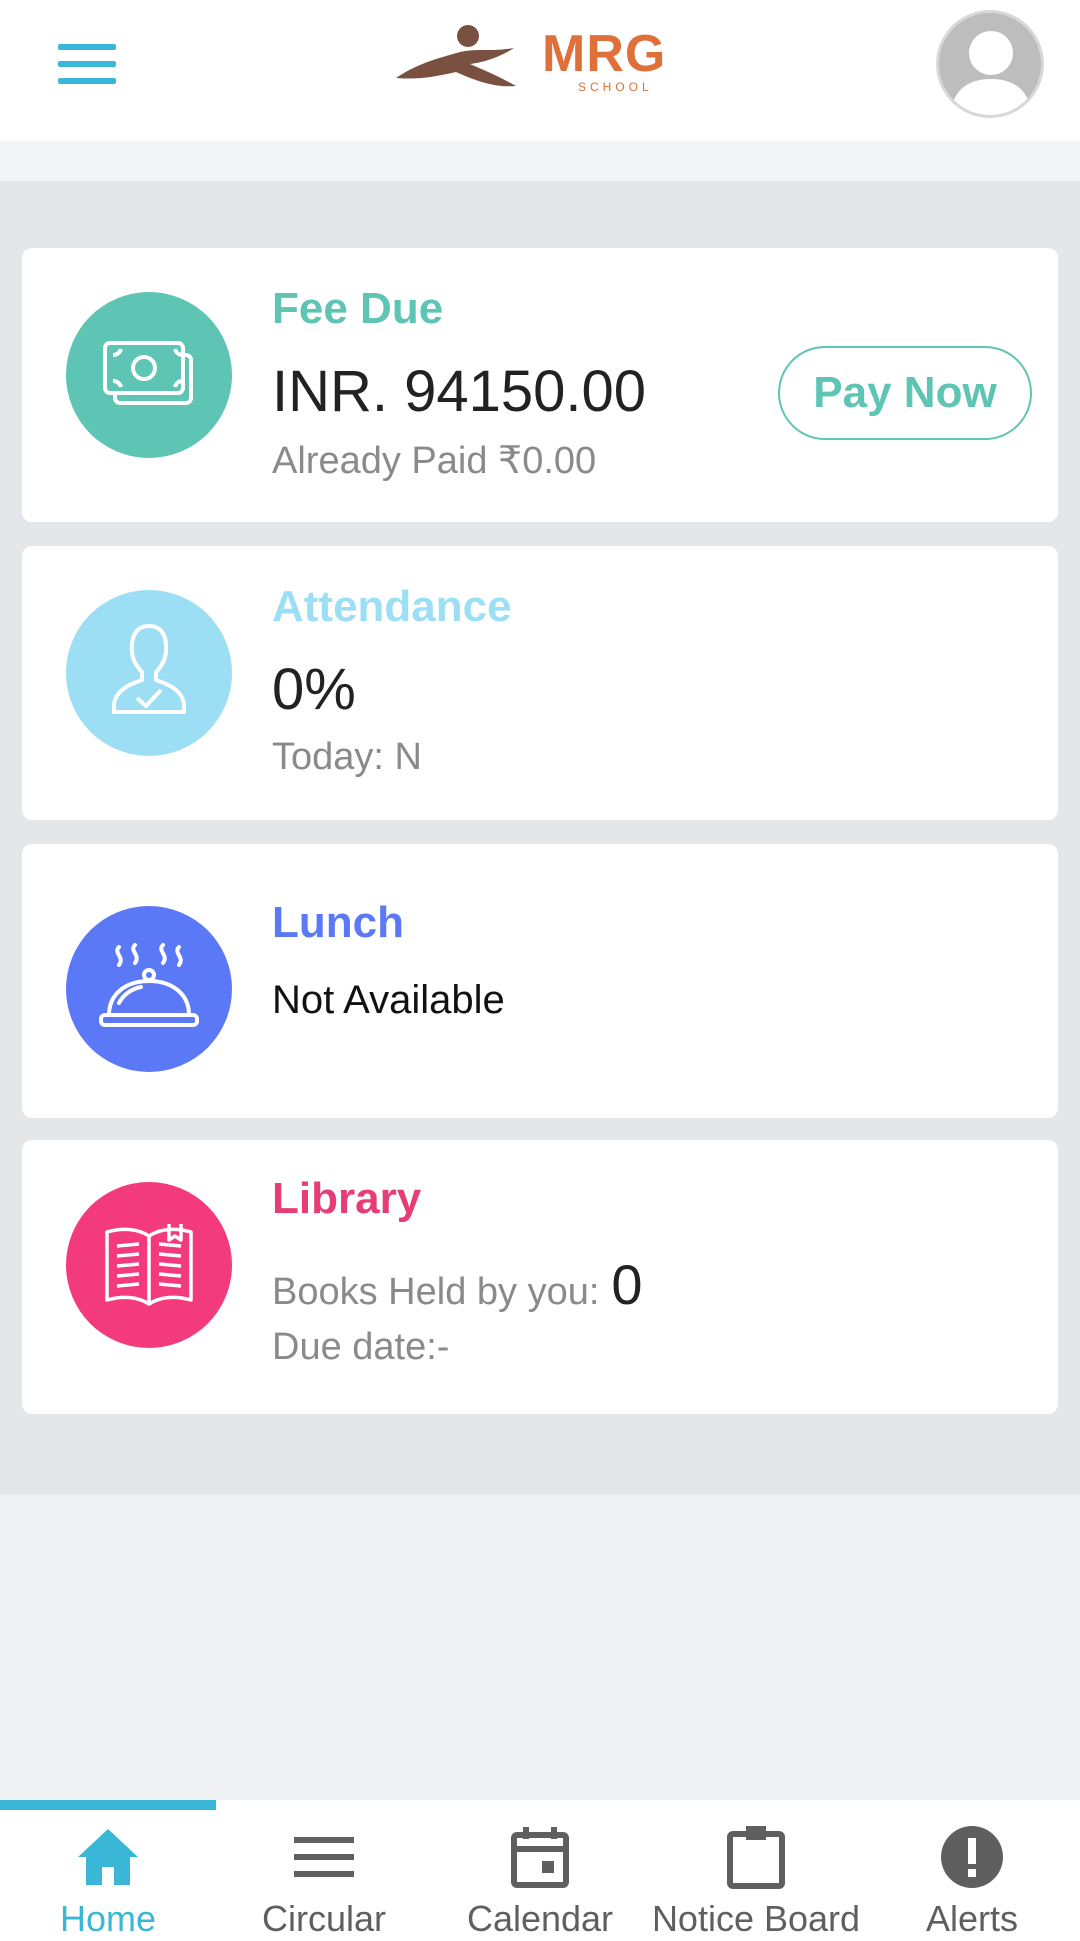  Describe the element at coordinates (108, 1918) in the screenshot. I see `nav-home-label: Home` at that location.